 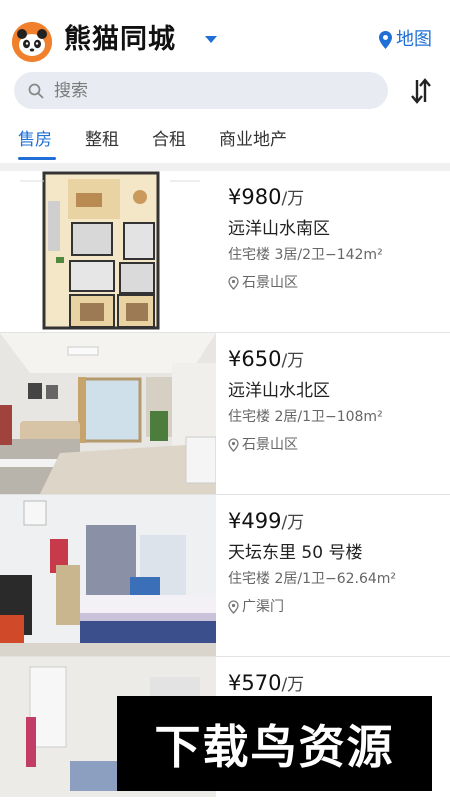 What do you see at coordinates (225, 35) in the screenshot?
I see `app-header: 熊猫同城 地图` at bounding box center [225, 35].